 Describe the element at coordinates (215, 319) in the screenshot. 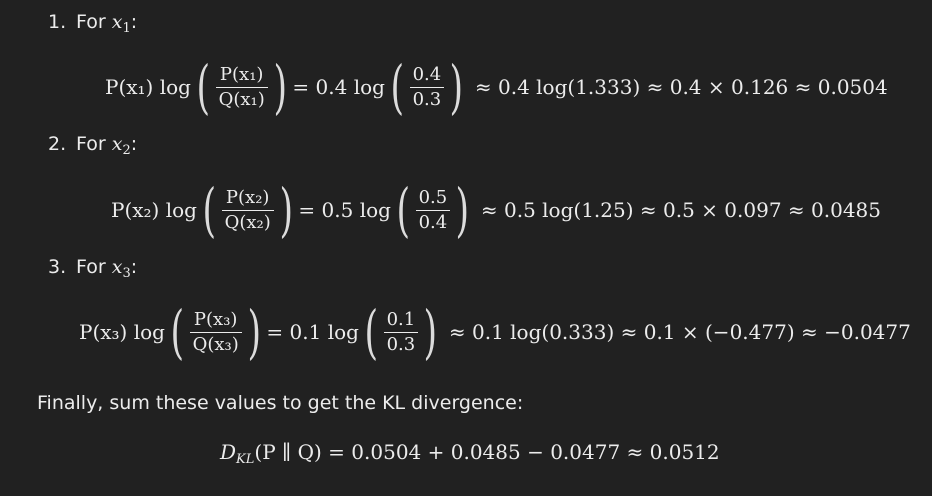

I see `fraction-numerator: P(x₃)` at that location.